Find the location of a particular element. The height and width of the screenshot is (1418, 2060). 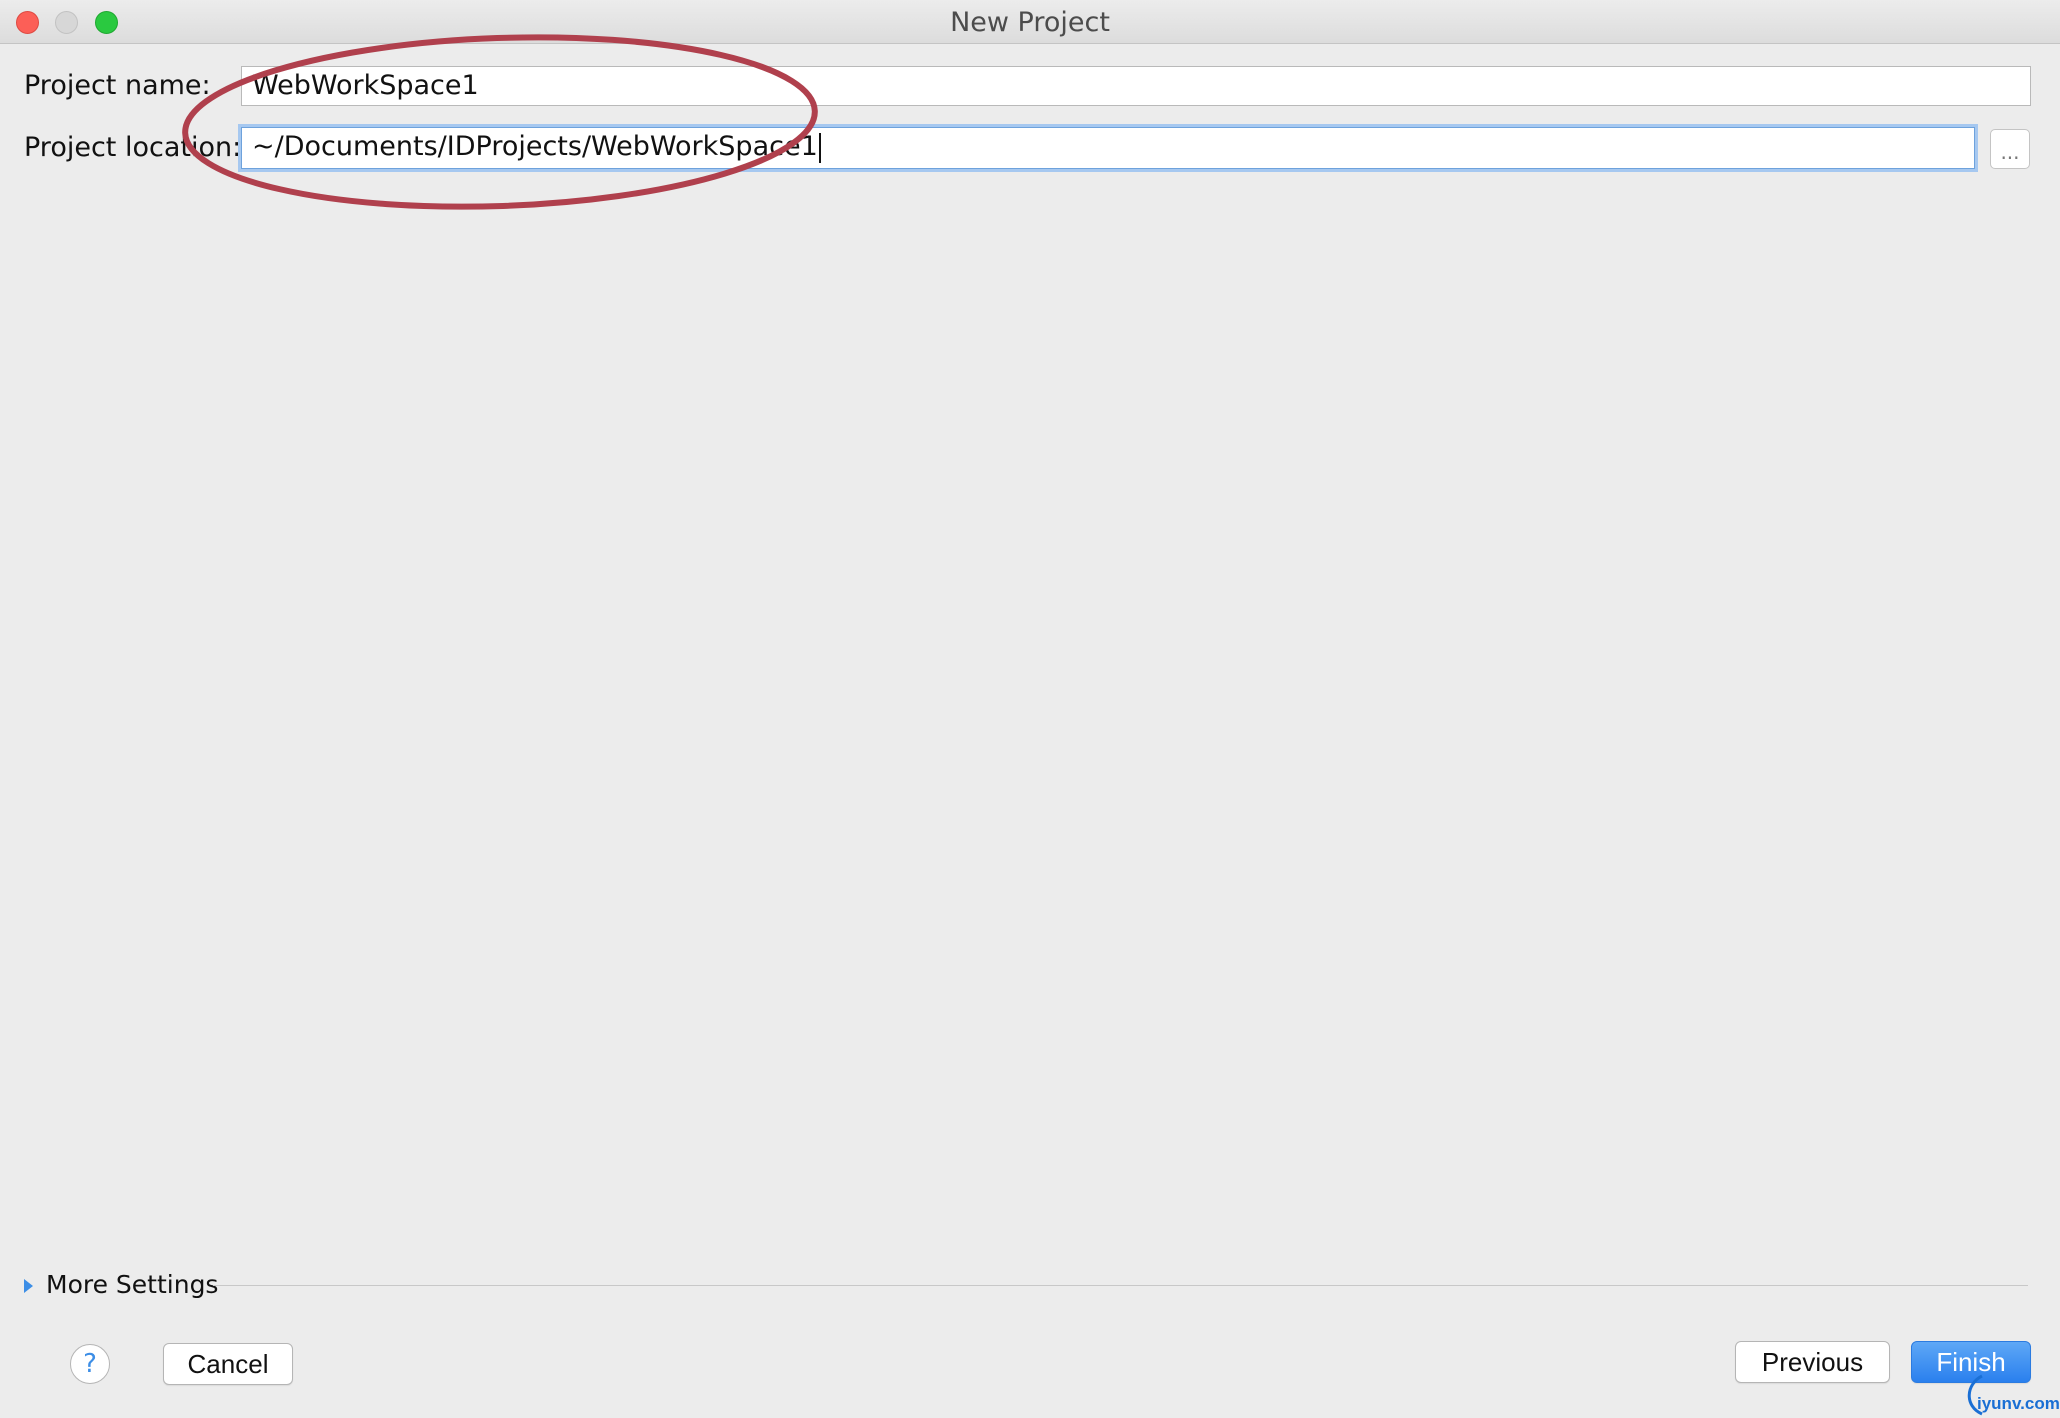

project-location-value: ~/Documents/IDProjects/WebWorkSpace1 is located at coordinates (535, 146).